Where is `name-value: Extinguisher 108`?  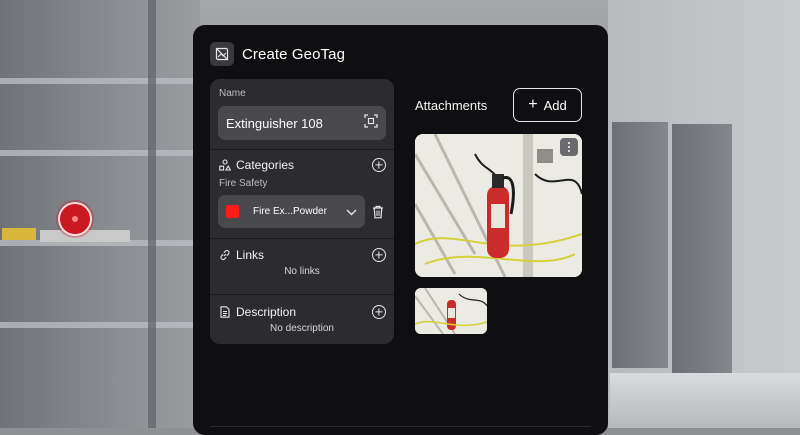 name-value: Extinguisher 108 is located at coordinates (295, 123).